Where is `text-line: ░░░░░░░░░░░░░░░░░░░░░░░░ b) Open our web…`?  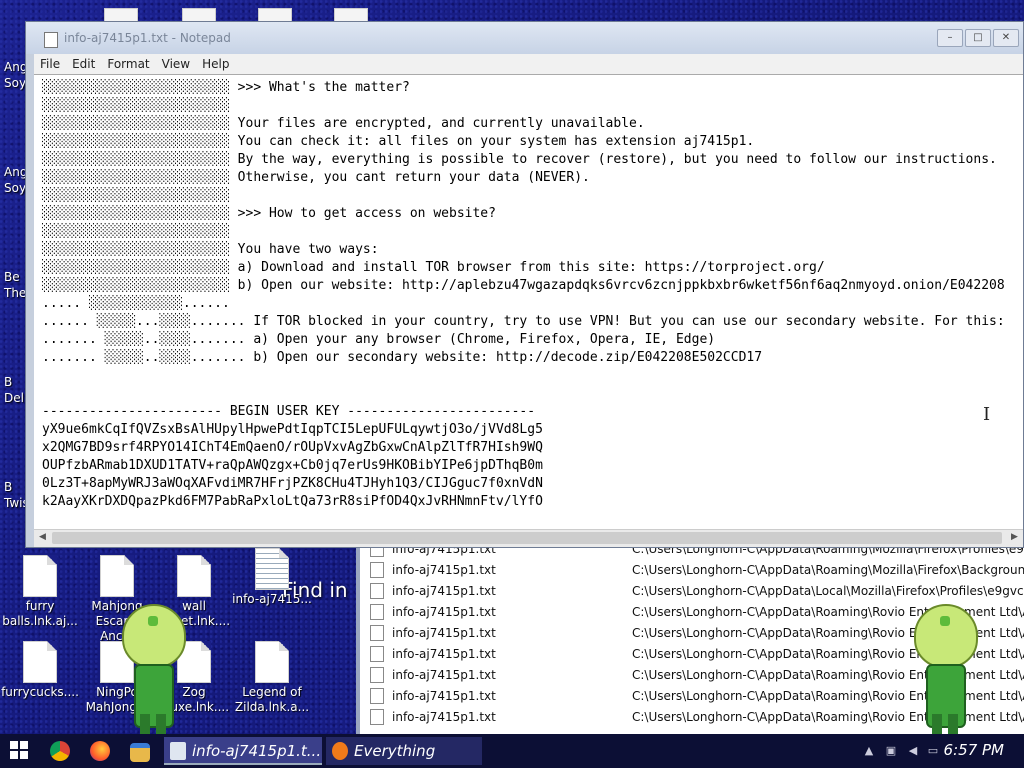
text-line: ░░░░░░░░░░░░░░░░░░░░░░░░ b) Open our web… is located at coordinates (523, 285).